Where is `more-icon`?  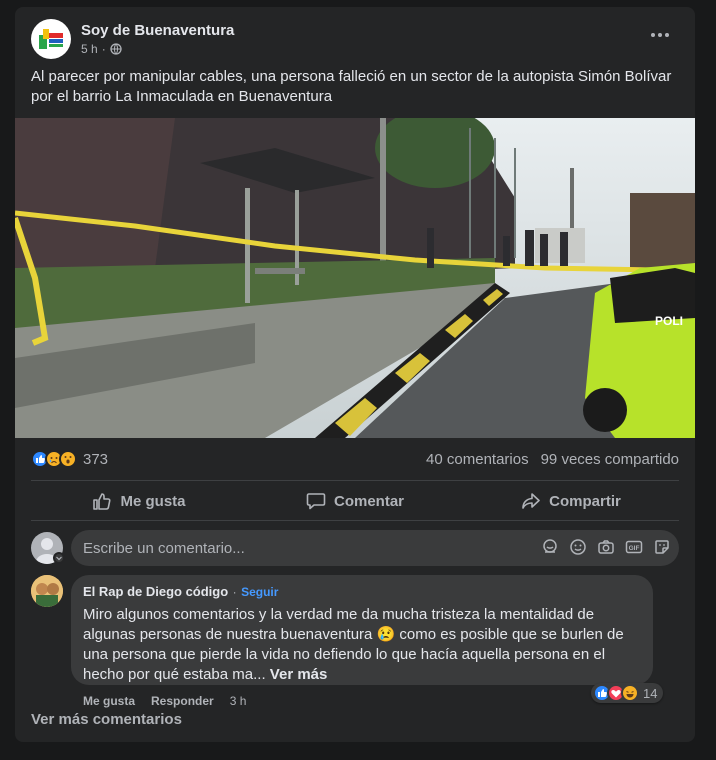
more-icon is located at coordinates (660, 35).